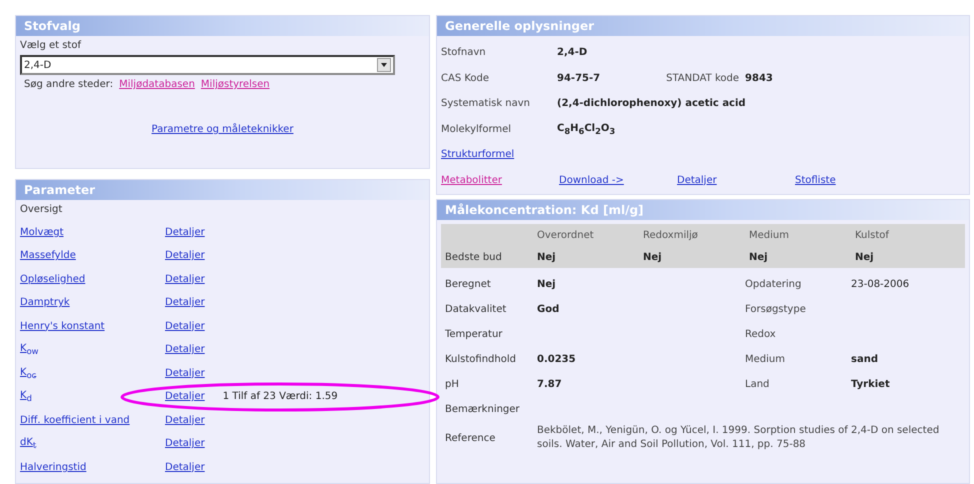  Describe the element at coordinates (769, 235) in the screenshot. I see `column-header: Medium` at that location.